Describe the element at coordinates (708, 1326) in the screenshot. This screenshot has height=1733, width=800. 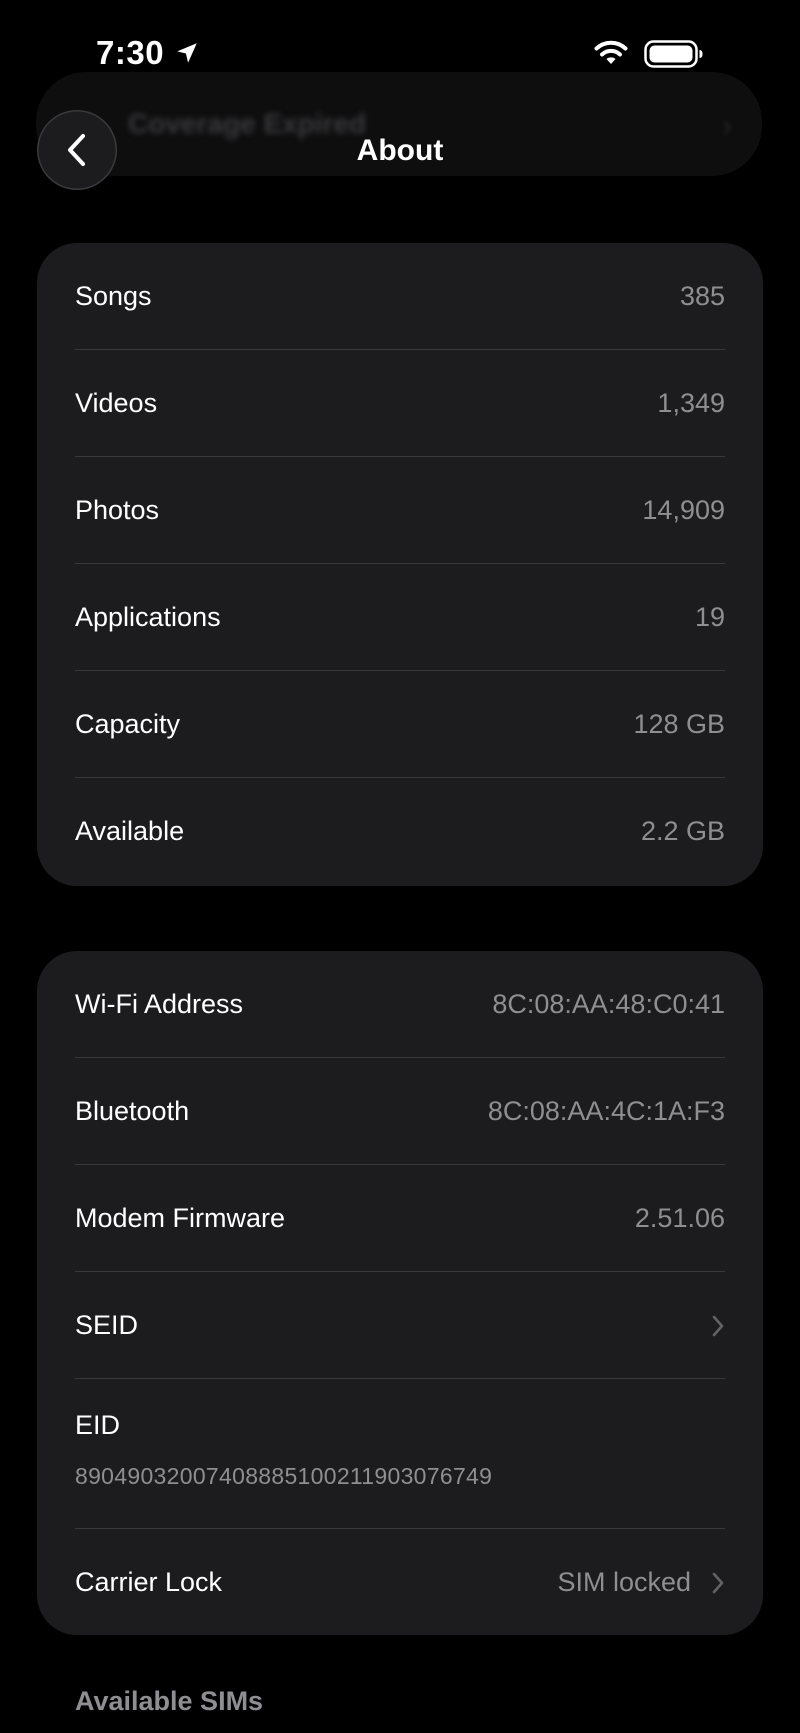
I see `row-value` at that location.